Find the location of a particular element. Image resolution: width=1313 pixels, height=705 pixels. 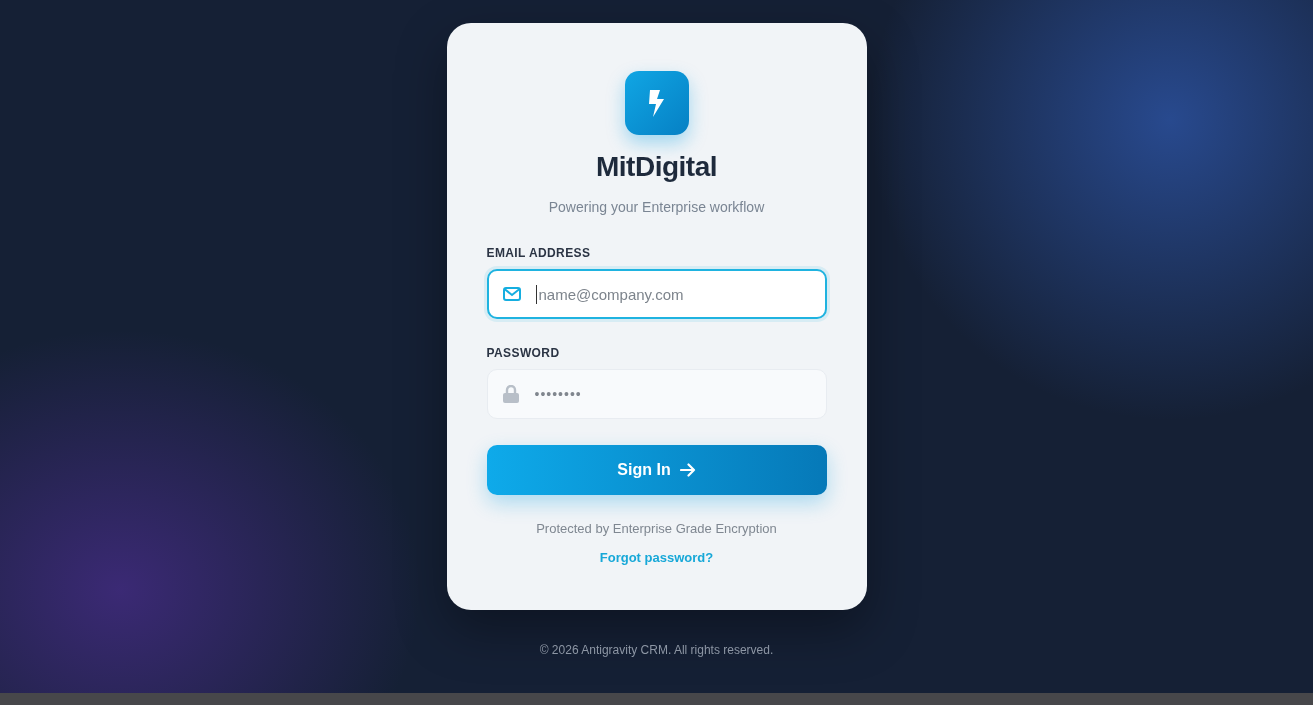

tagline: Powering your Enterprise workflow is located at coordinates (656, 207).